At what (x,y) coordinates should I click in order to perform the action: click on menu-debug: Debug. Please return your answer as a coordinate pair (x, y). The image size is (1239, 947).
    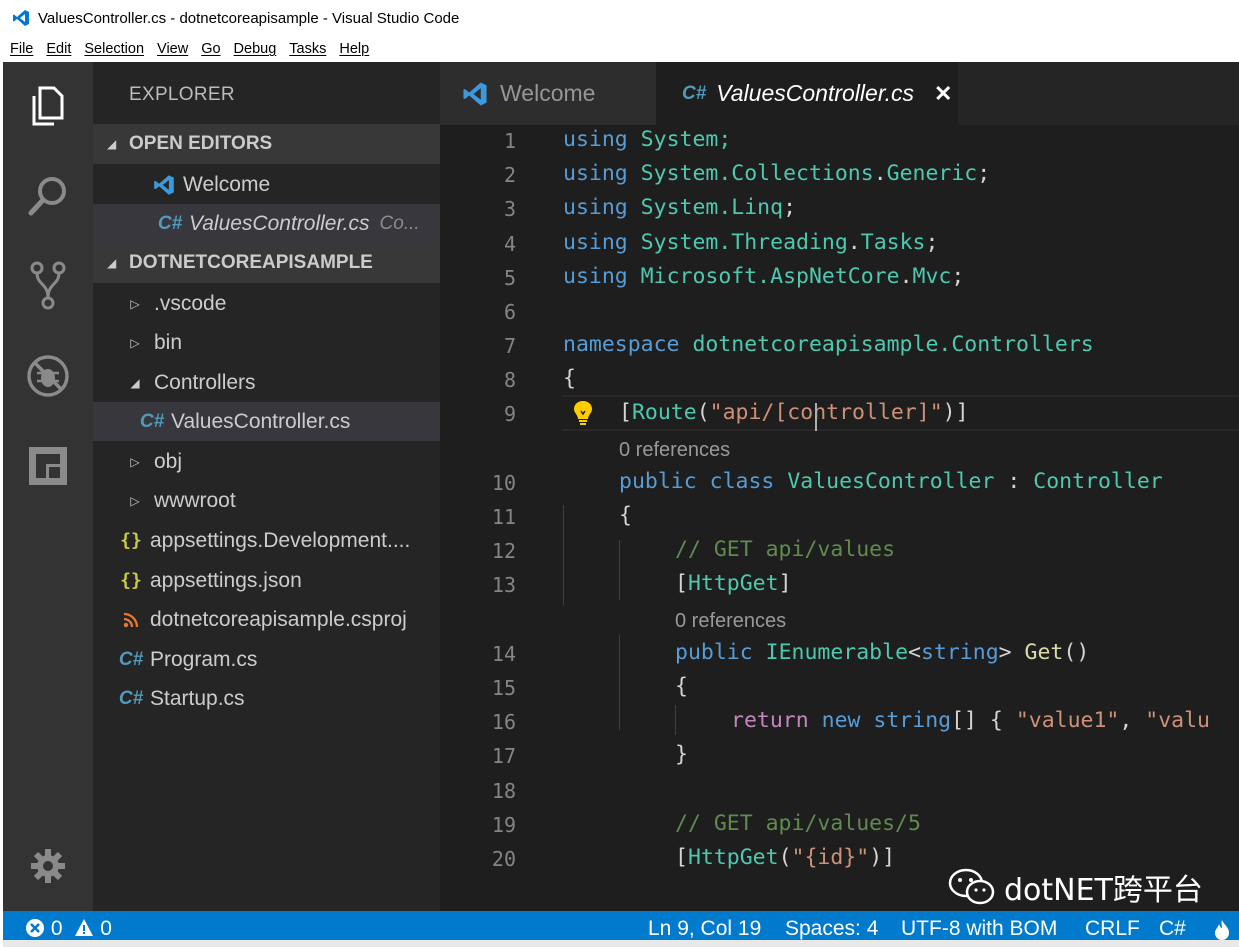
    Looking at the image, I should click on (255, 49).